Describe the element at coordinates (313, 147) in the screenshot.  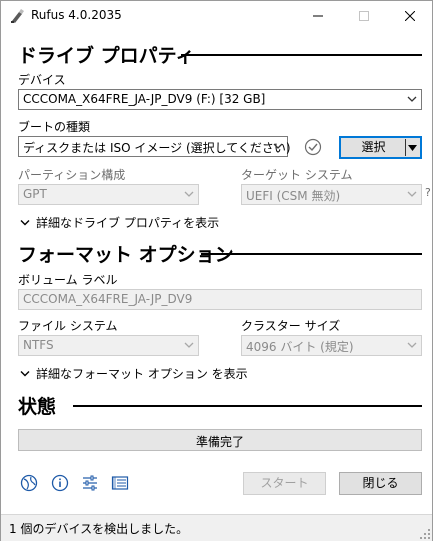
I see `check-circle-icon` at that location.